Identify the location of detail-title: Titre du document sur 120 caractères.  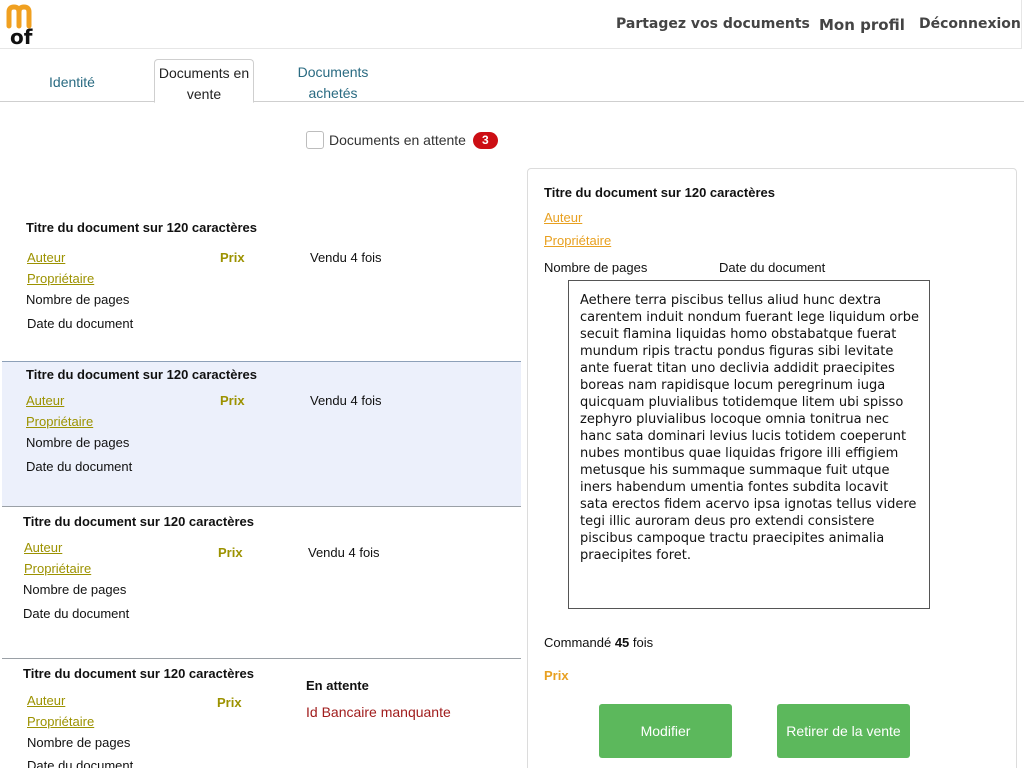
(659, 192).